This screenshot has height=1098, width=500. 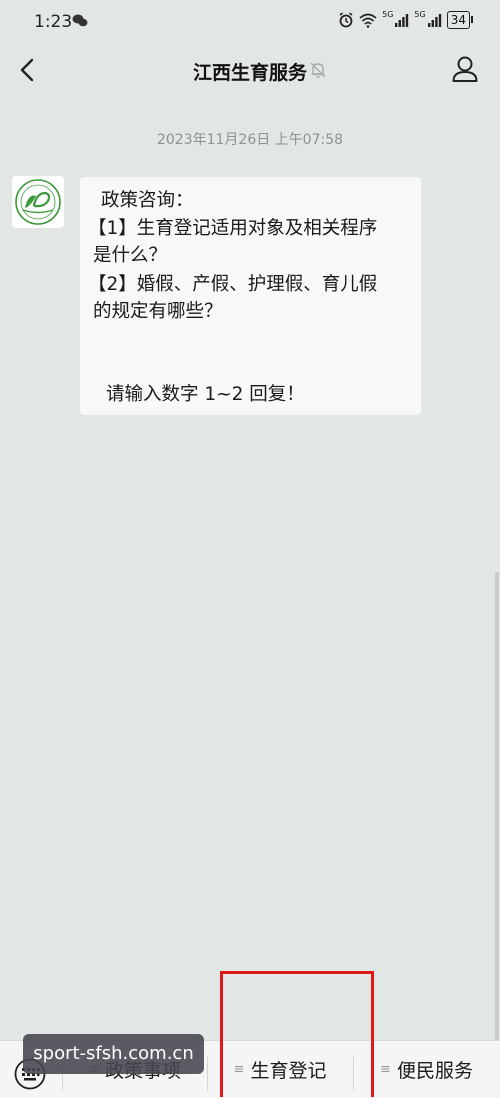 I want to click on mute-notifications-icon, so click(x=318, y=70).